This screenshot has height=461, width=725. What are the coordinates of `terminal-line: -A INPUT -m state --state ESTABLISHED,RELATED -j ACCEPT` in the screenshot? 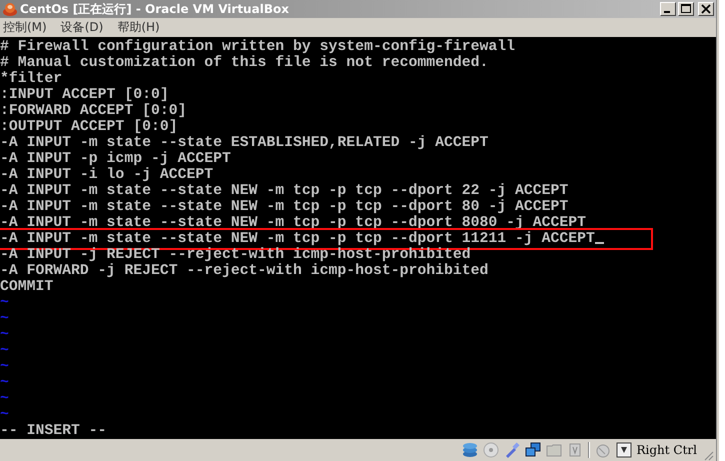 It's located at (244, 143).